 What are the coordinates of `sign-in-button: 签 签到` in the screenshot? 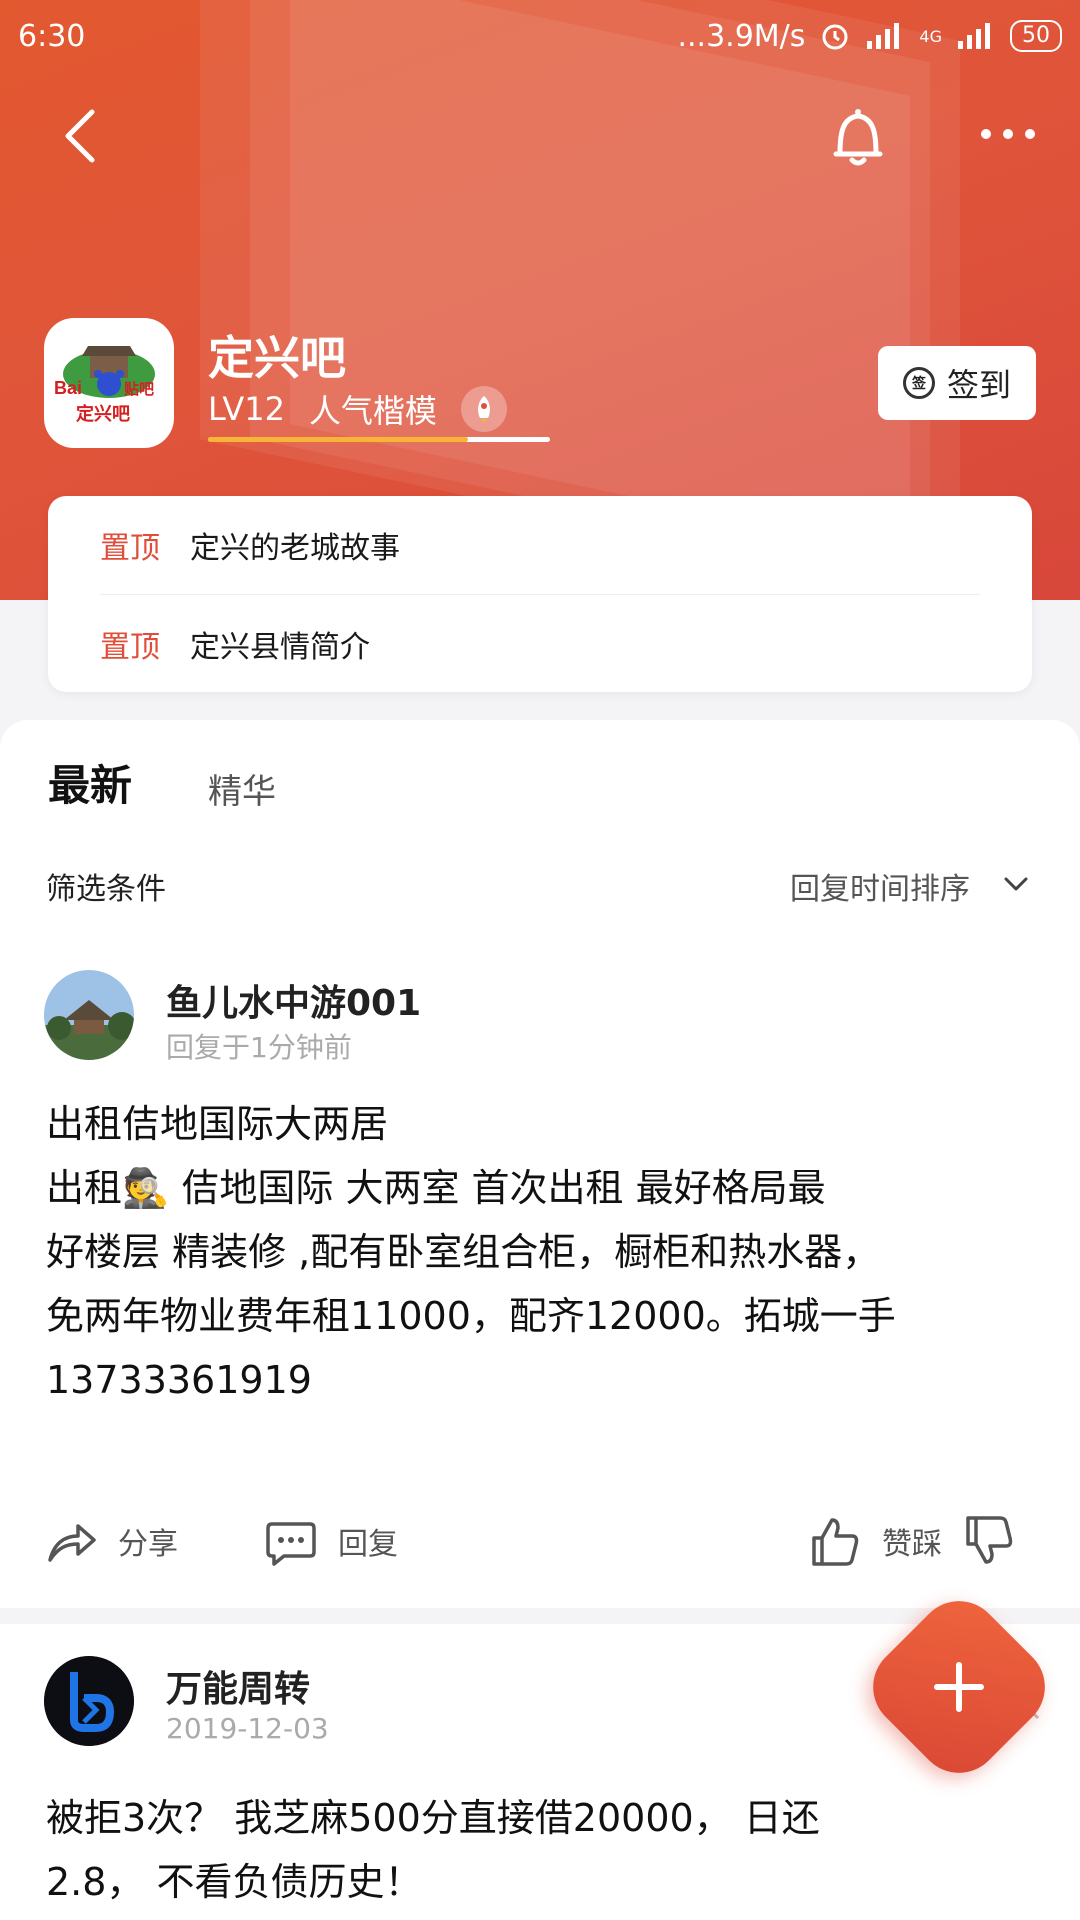 It's located at (957, 383).